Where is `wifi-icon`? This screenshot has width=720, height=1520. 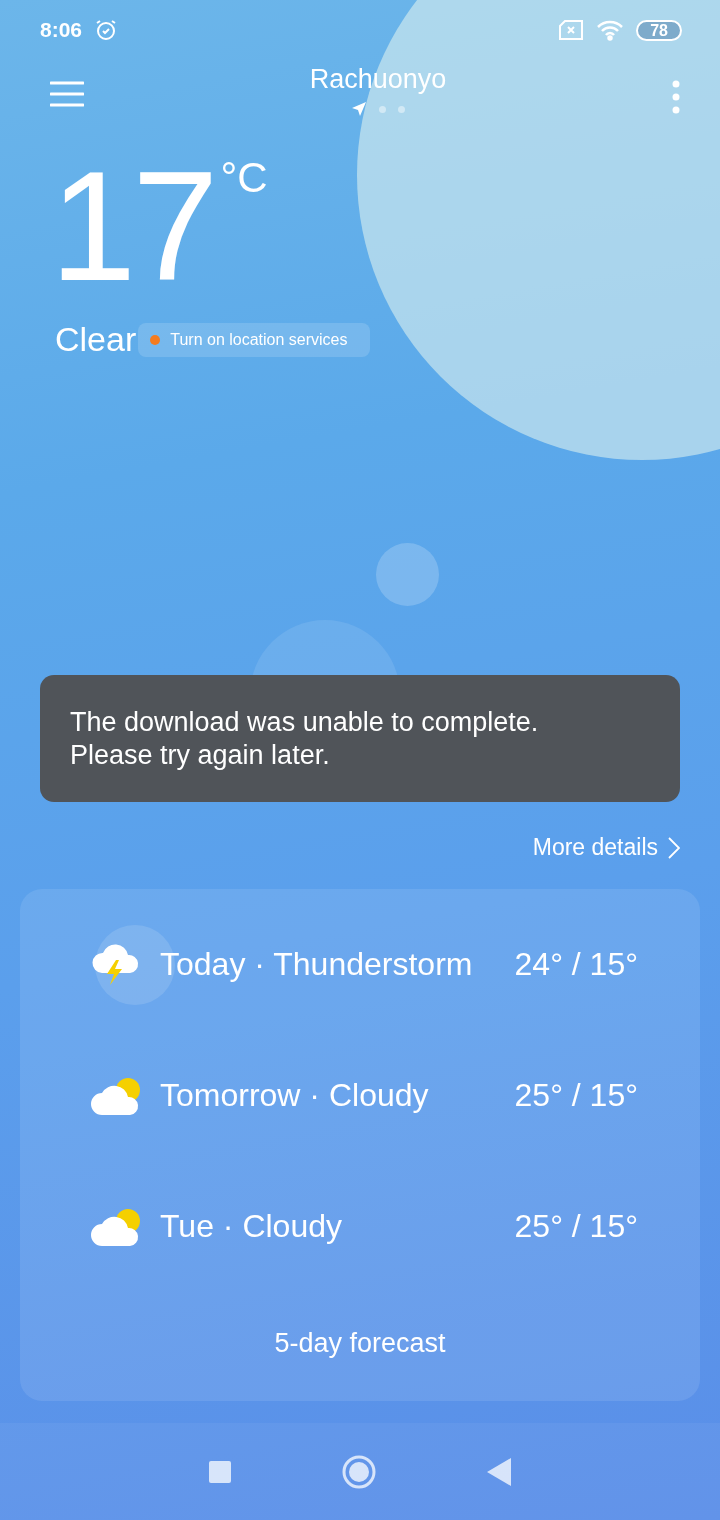 wifi-icon is located at coordinates (610, 30).